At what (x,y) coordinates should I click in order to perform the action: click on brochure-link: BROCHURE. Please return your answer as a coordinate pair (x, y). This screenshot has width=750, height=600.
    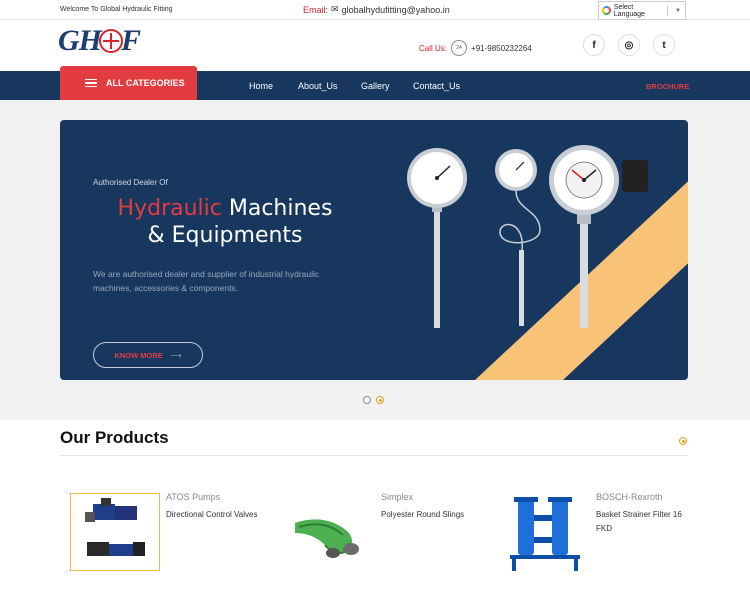
    Looking at the image, I should click on (667, 86).